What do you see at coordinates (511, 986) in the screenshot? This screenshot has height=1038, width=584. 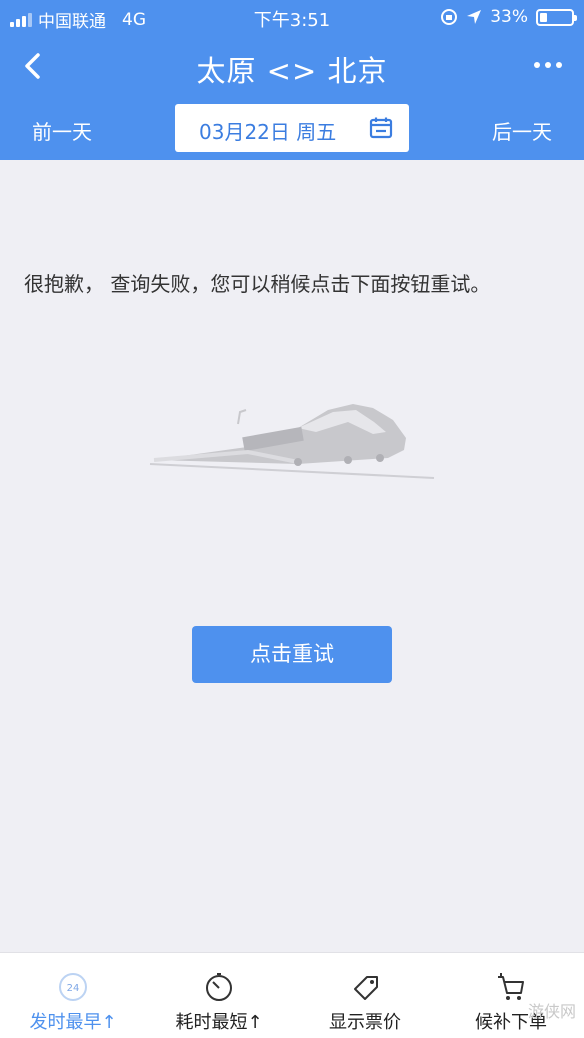 I see `cart-icon` at bounding box center [511, 986].